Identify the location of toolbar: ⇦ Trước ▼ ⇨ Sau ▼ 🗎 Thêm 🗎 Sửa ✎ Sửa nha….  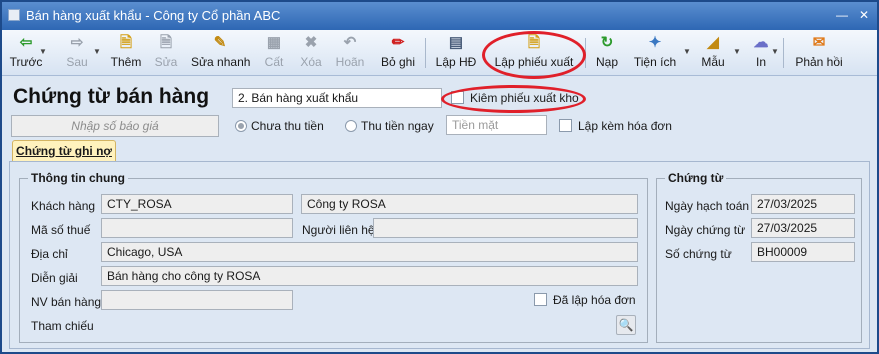
(439, 53).